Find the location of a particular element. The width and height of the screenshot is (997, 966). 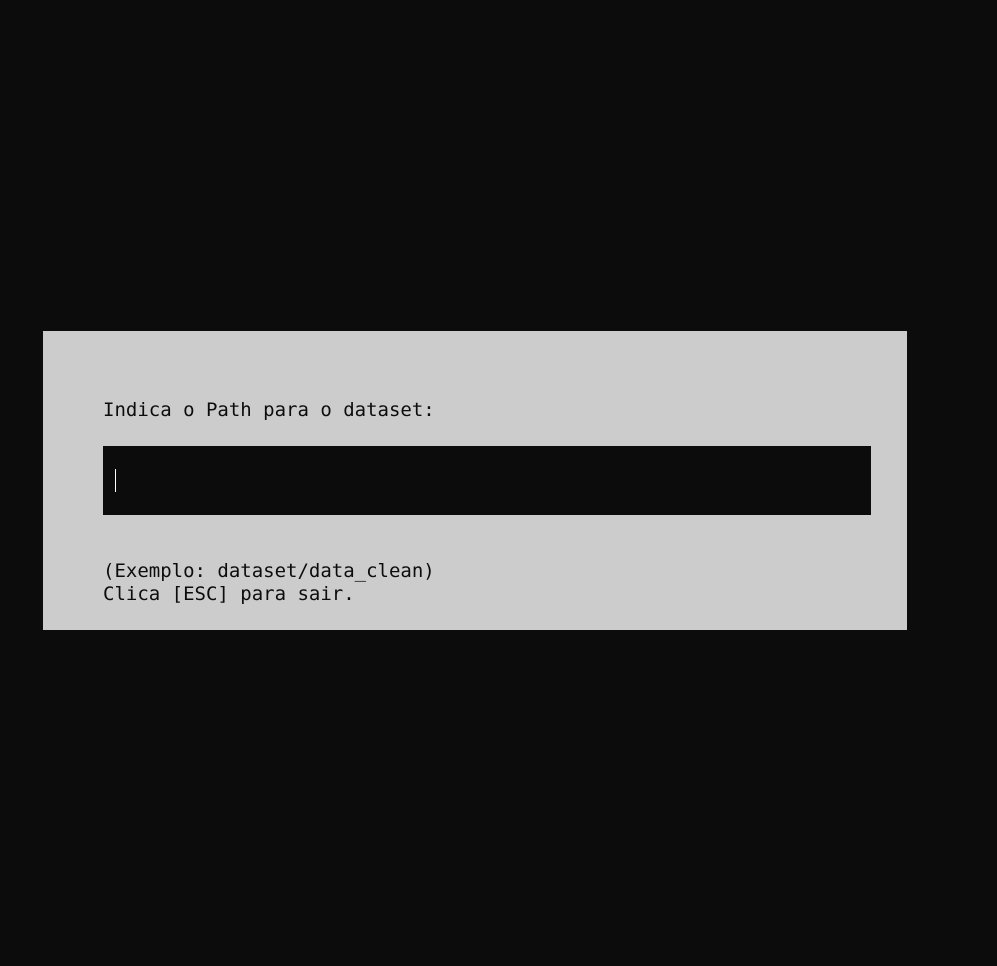

exit-hint: Clica [ESC] para sair. is located at coordinates (229, 594).